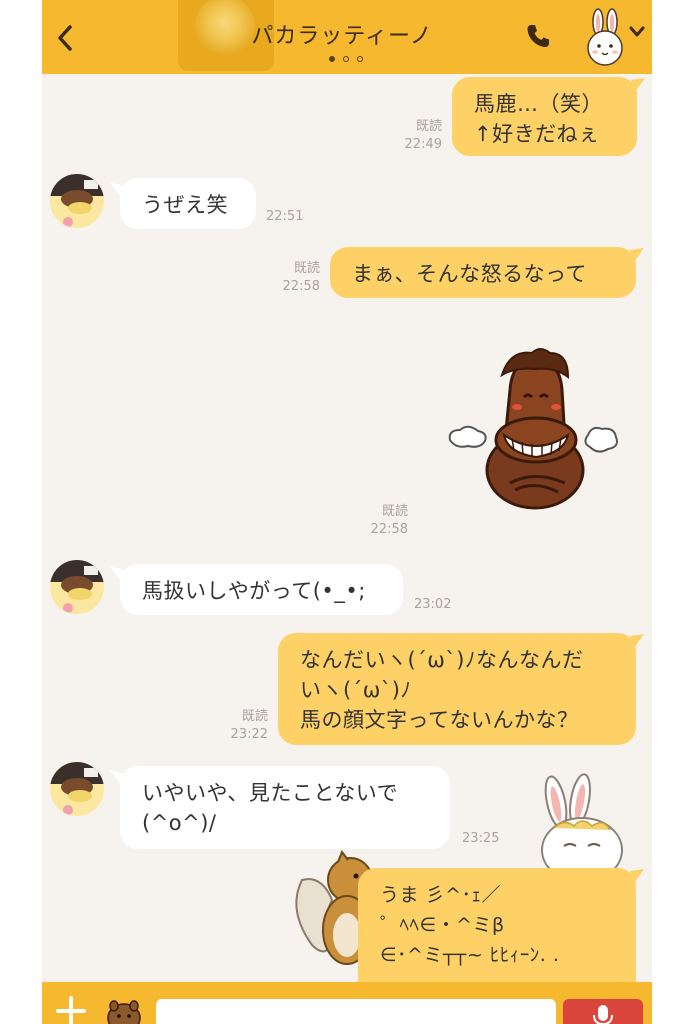 The width and height of the screenshot is (685, 1024). I want to click on phone-icon, so click(538, 36).